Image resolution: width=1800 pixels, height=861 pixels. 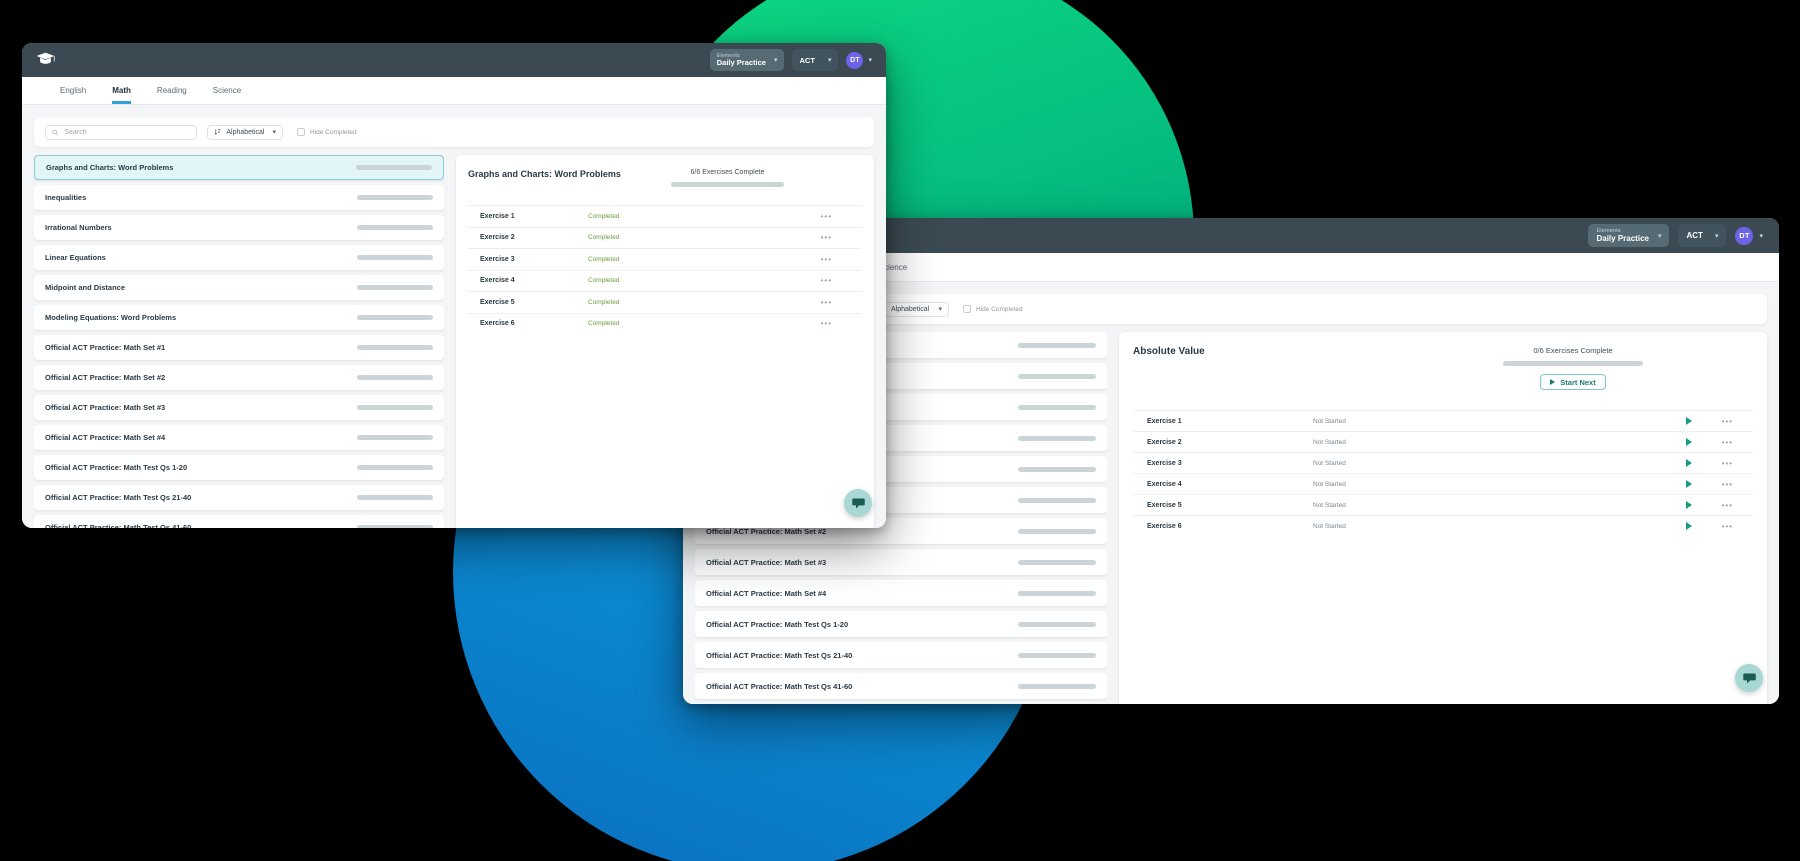 I want to click on exercise-row: Exercise 1 Completed •••, so click(x=665, y=216).